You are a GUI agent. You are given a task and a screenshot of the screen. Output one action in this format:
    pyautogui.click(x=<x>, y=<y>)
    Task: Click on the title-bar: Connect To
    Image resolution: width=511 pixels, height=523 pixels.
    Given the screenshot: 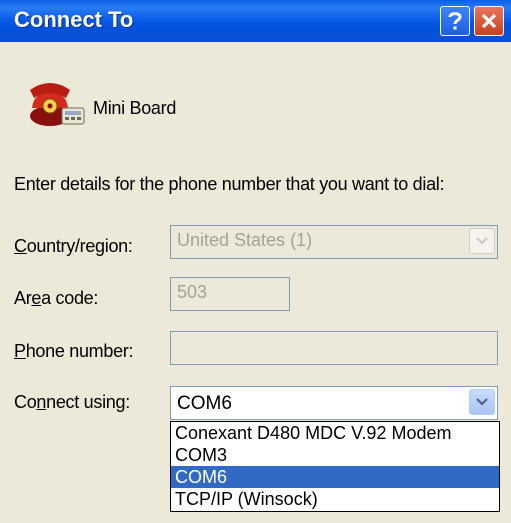 What is the action you would take?
    pyautogui.click(x=255, y=21)
    